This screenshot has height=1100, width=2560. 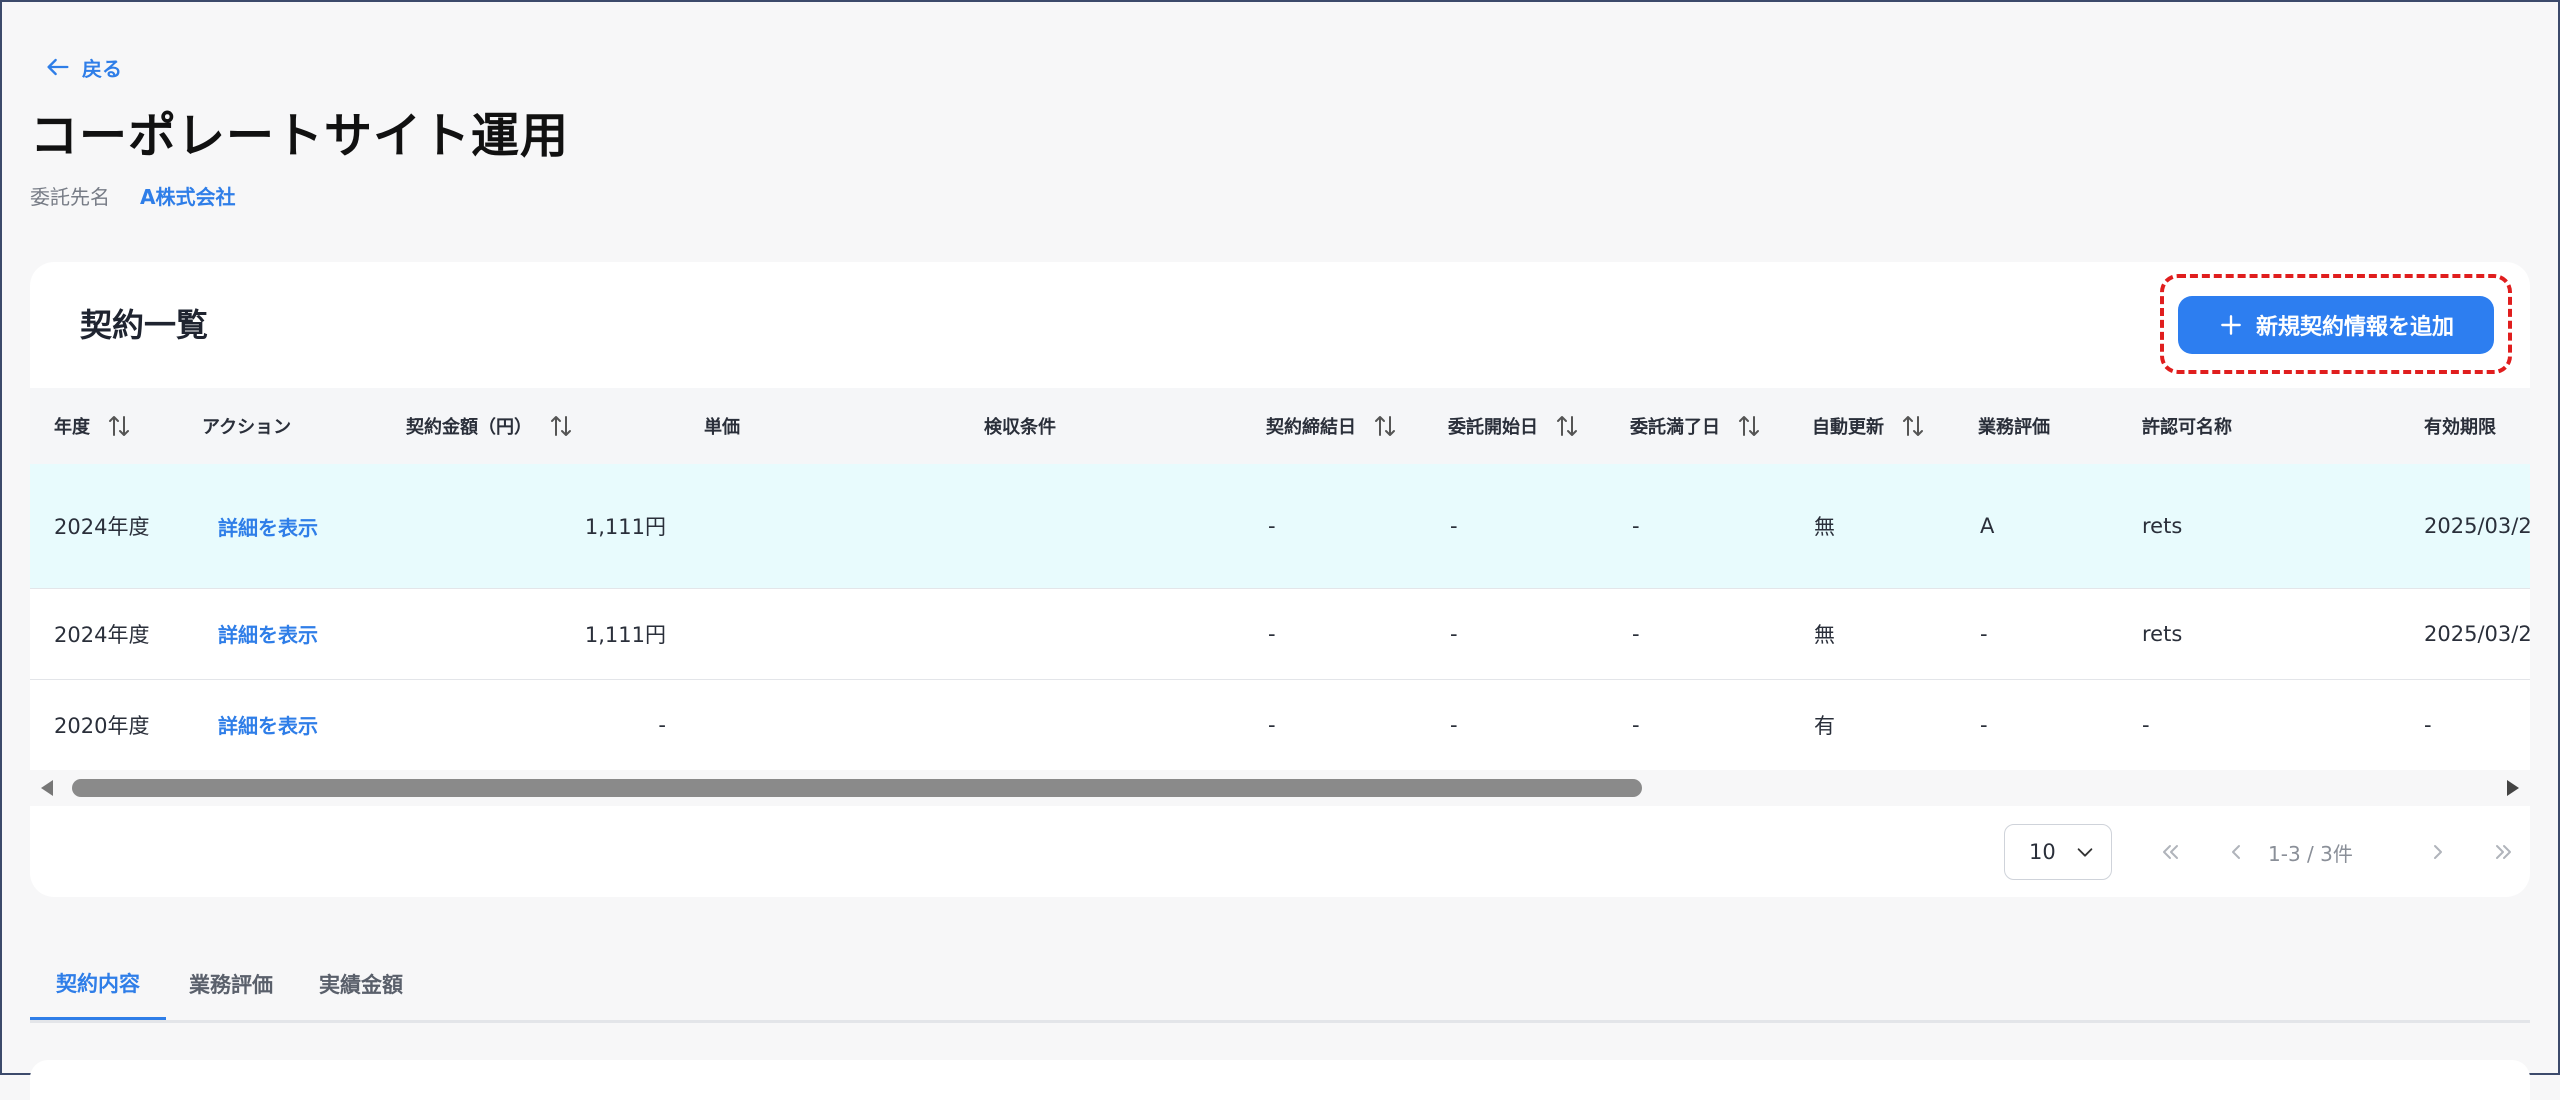 What do you see at coordinates (102, 68) in the screenshot?
I see `back-link-label: 戻る` at bounding box center [102, 68].